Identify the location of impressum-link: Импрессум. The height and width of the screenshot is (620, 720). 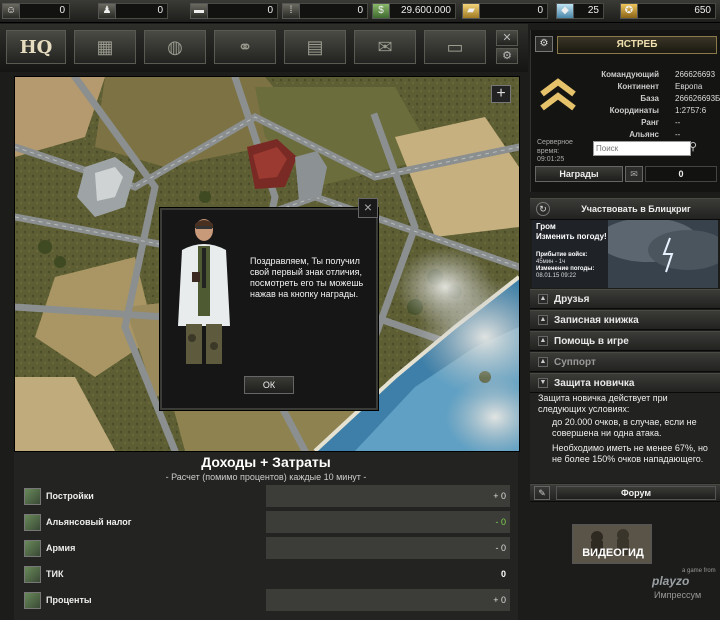
(677, 595).